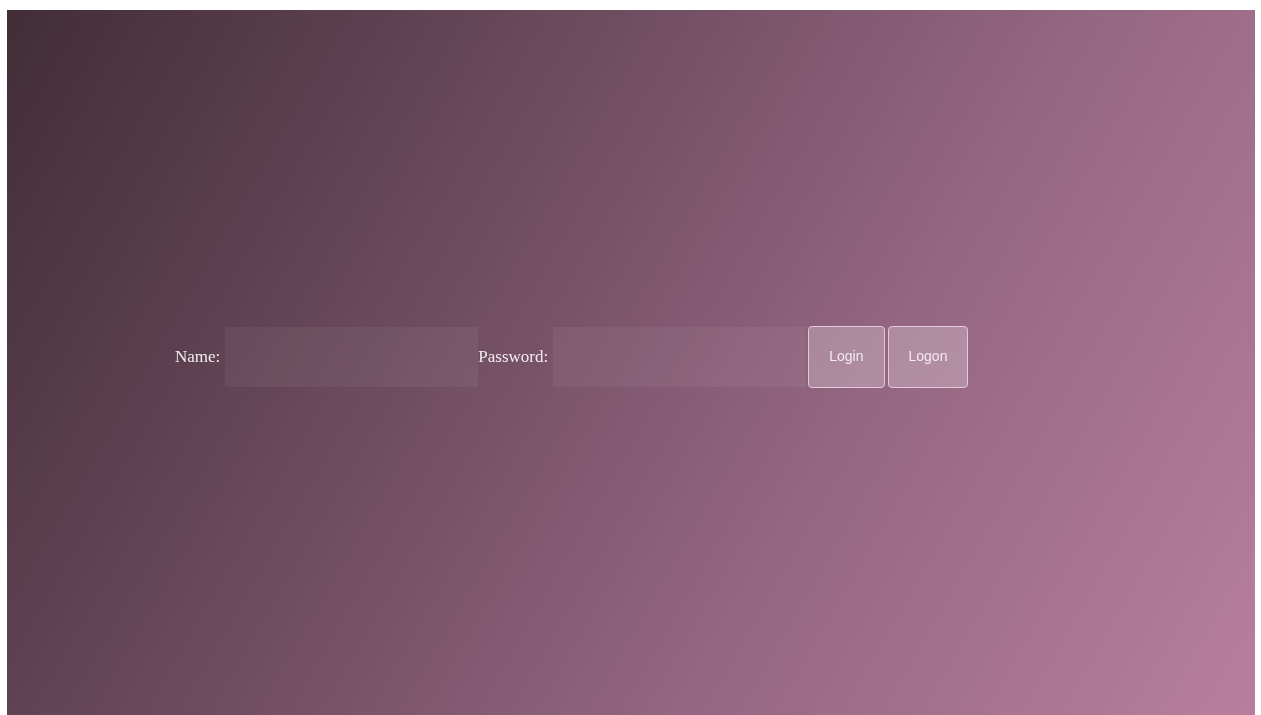 The image size is (1261, 715). What do you see at coordinates (846, 356) in the screenshot?
I see `login-button: Login` at bounding box center [846, 356].